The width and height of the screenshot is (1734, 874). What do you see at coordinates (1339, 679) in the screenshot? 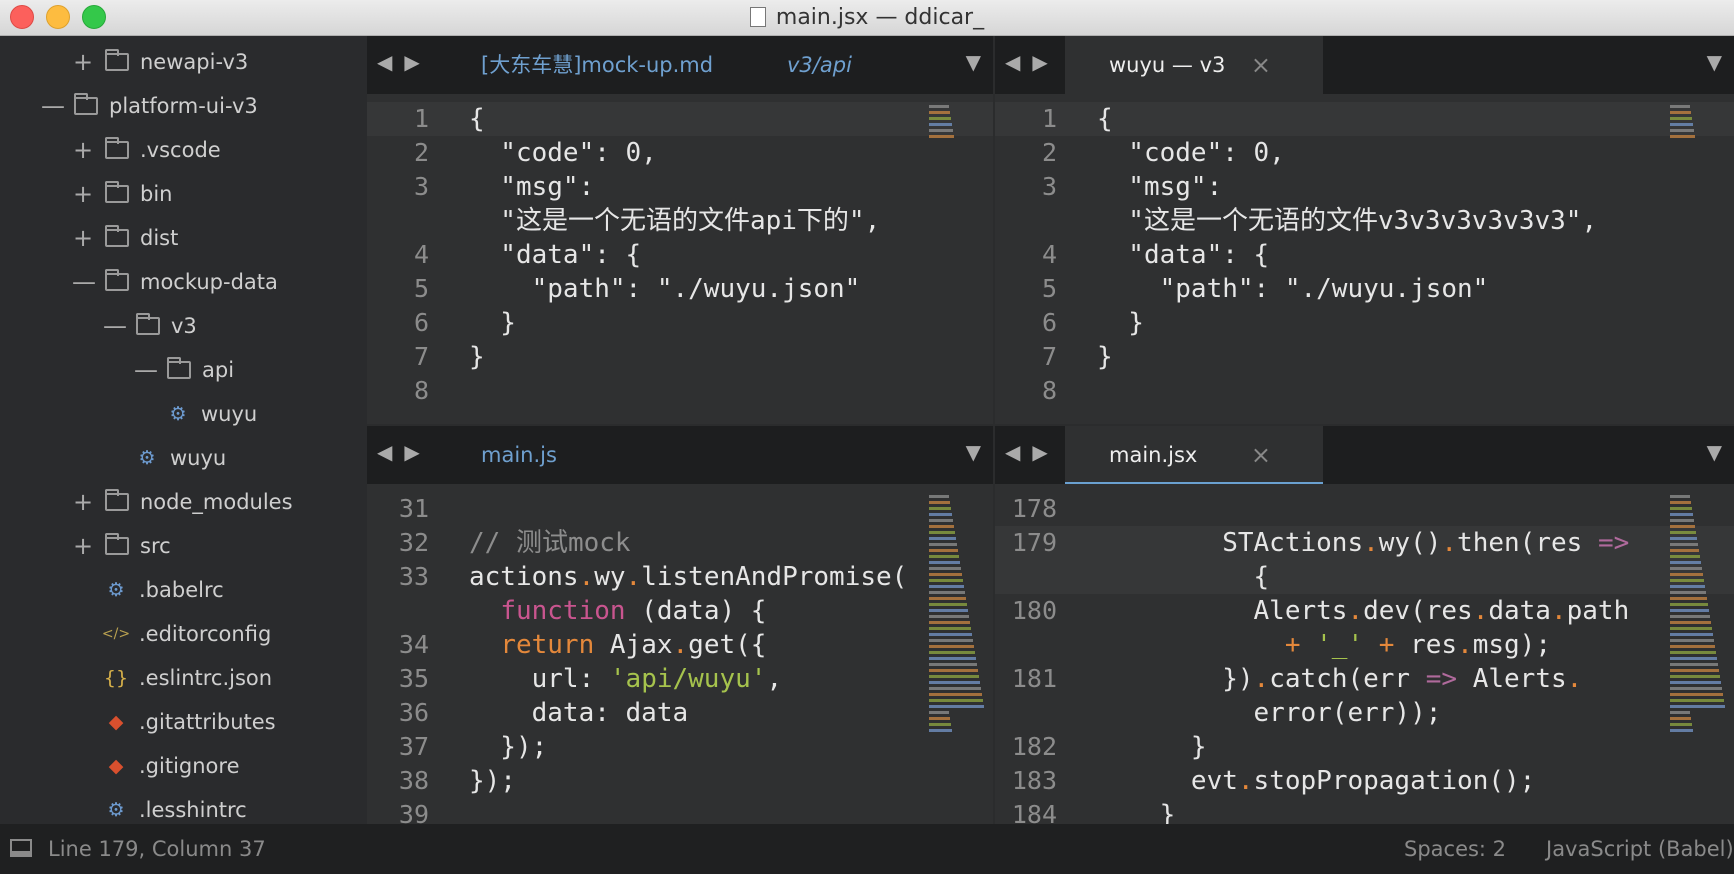
I see `line-text: }).catch(err => Alerts.` at bounding box center [1339, 679].